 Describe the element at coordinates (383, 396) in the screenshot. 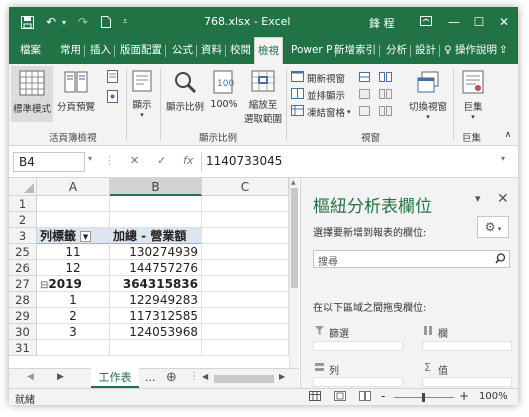

I see `zoom-out-button: -` at that location.